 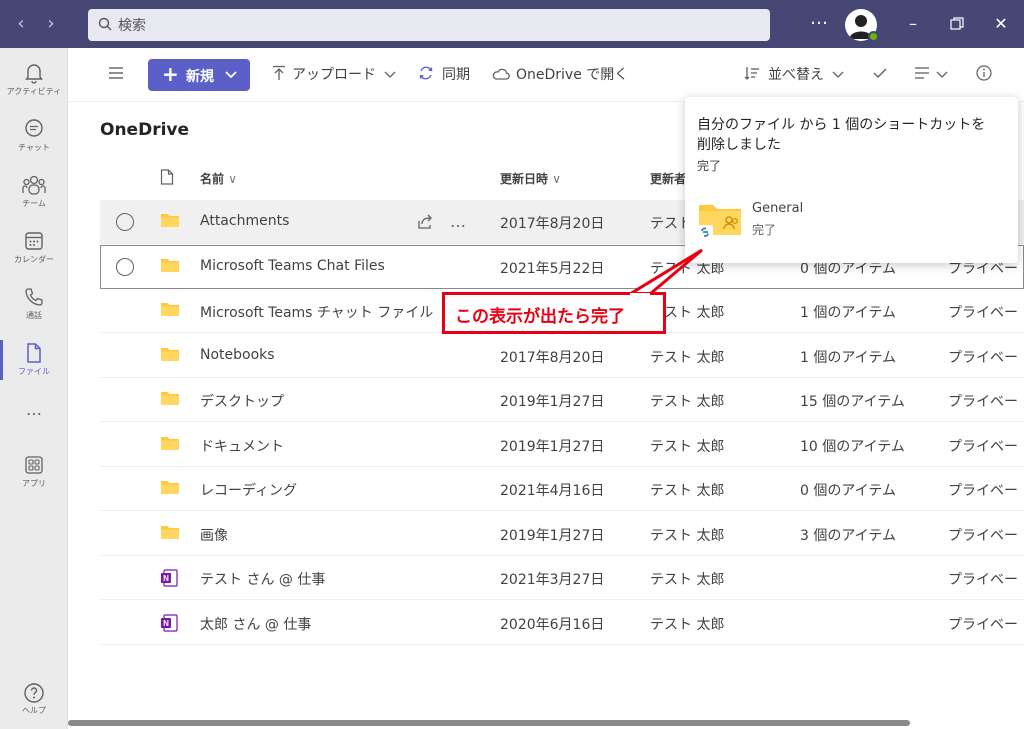 I want to click on column-header-label: 名前, so click(x=212, y=179).